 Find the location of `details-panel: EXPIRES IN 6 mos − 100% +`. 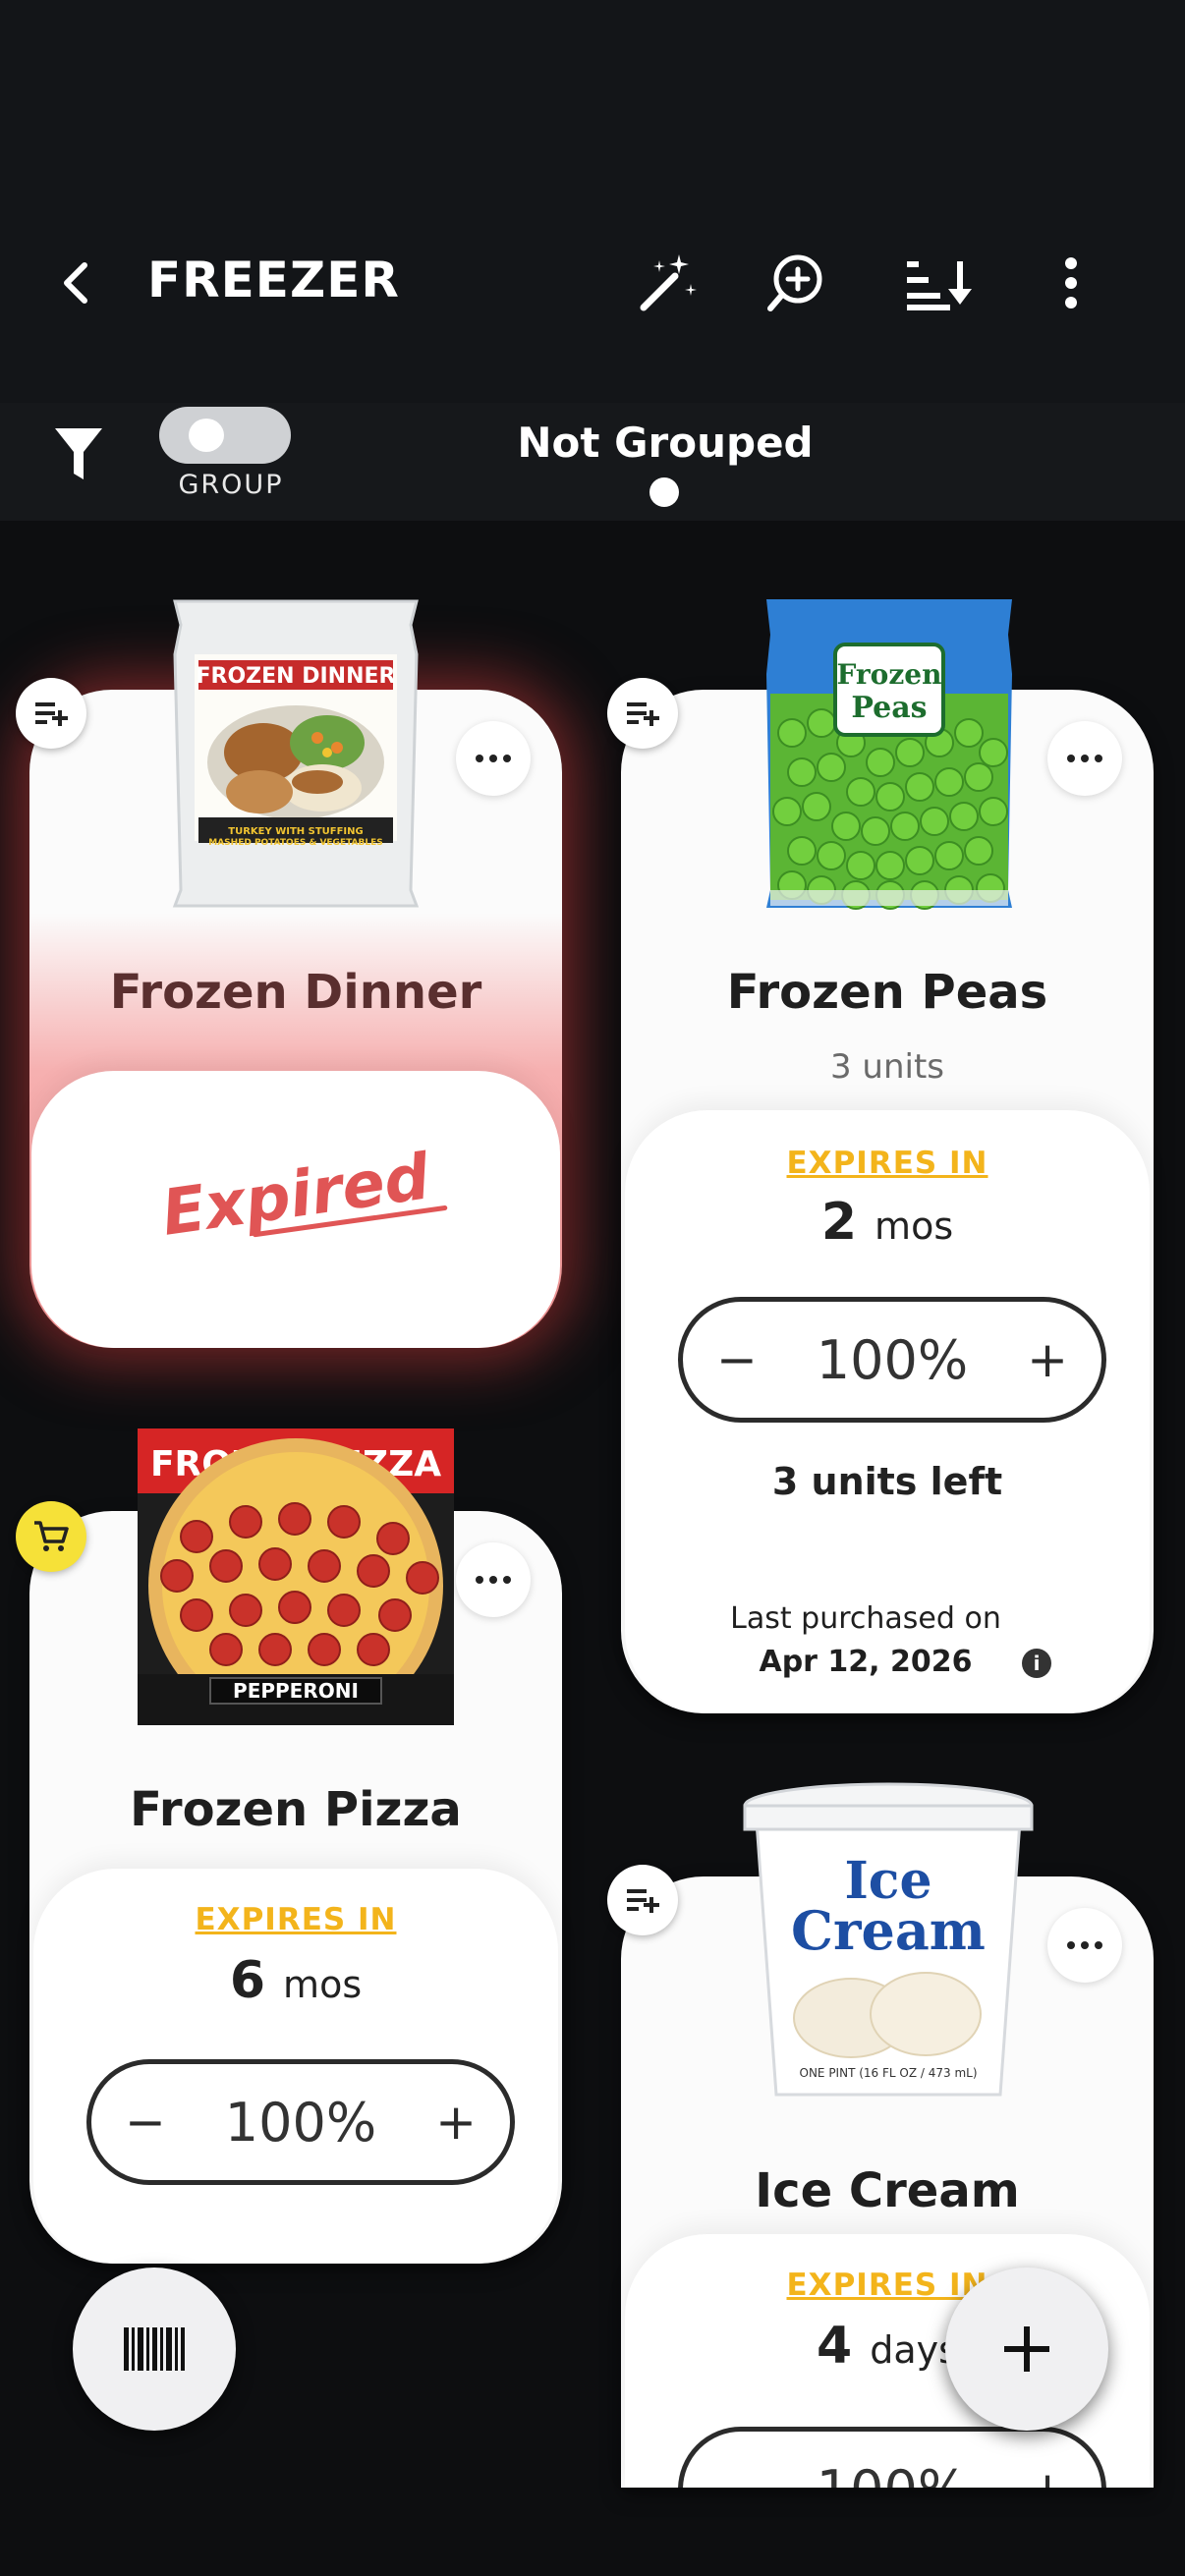

details-panel: EXPIRES IN 6 mos − 100% + is located at coordinates (295, 2066).